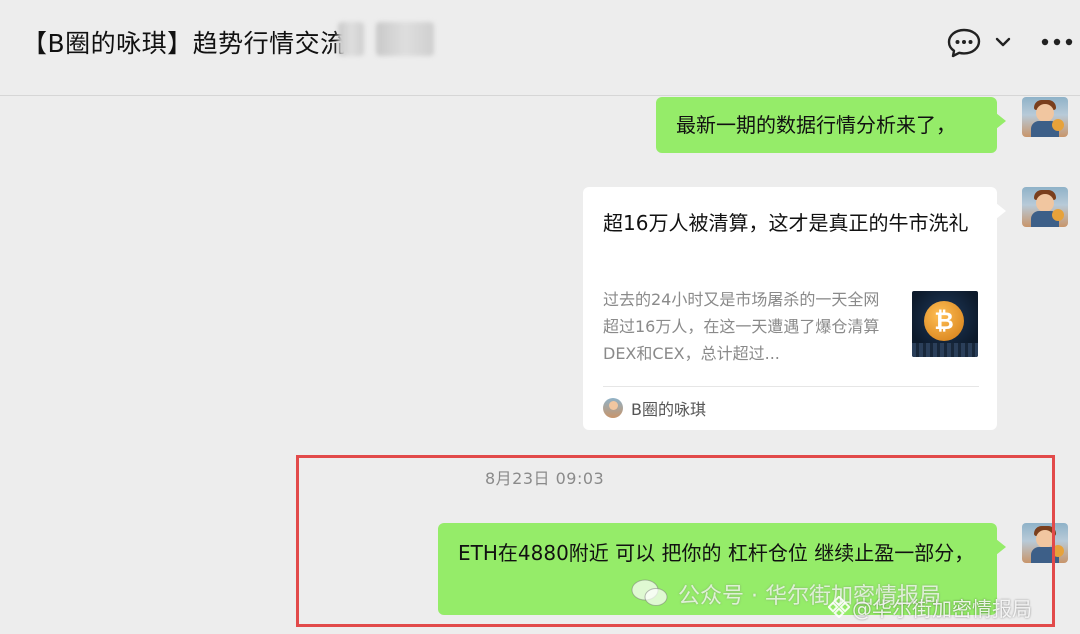 The height and width of the screenshot is (634, 1080). I want to click on message-bubble: 最新一期的数据行情分析来了，, so click(831, 125).